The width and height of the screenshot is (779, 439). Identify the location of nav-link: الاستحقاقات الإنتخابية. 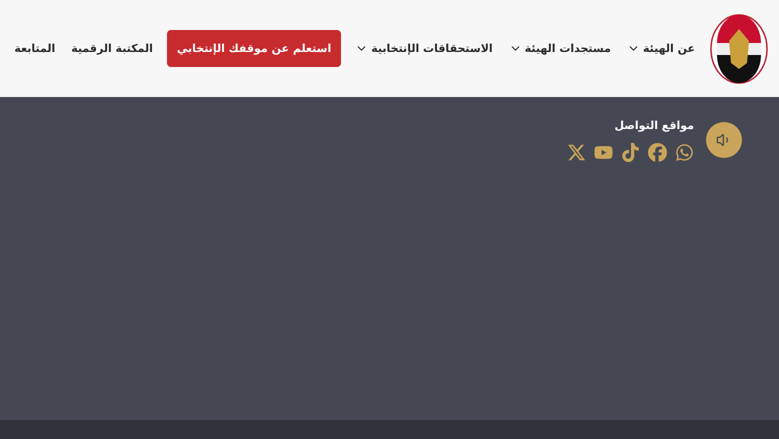
(424, 48).